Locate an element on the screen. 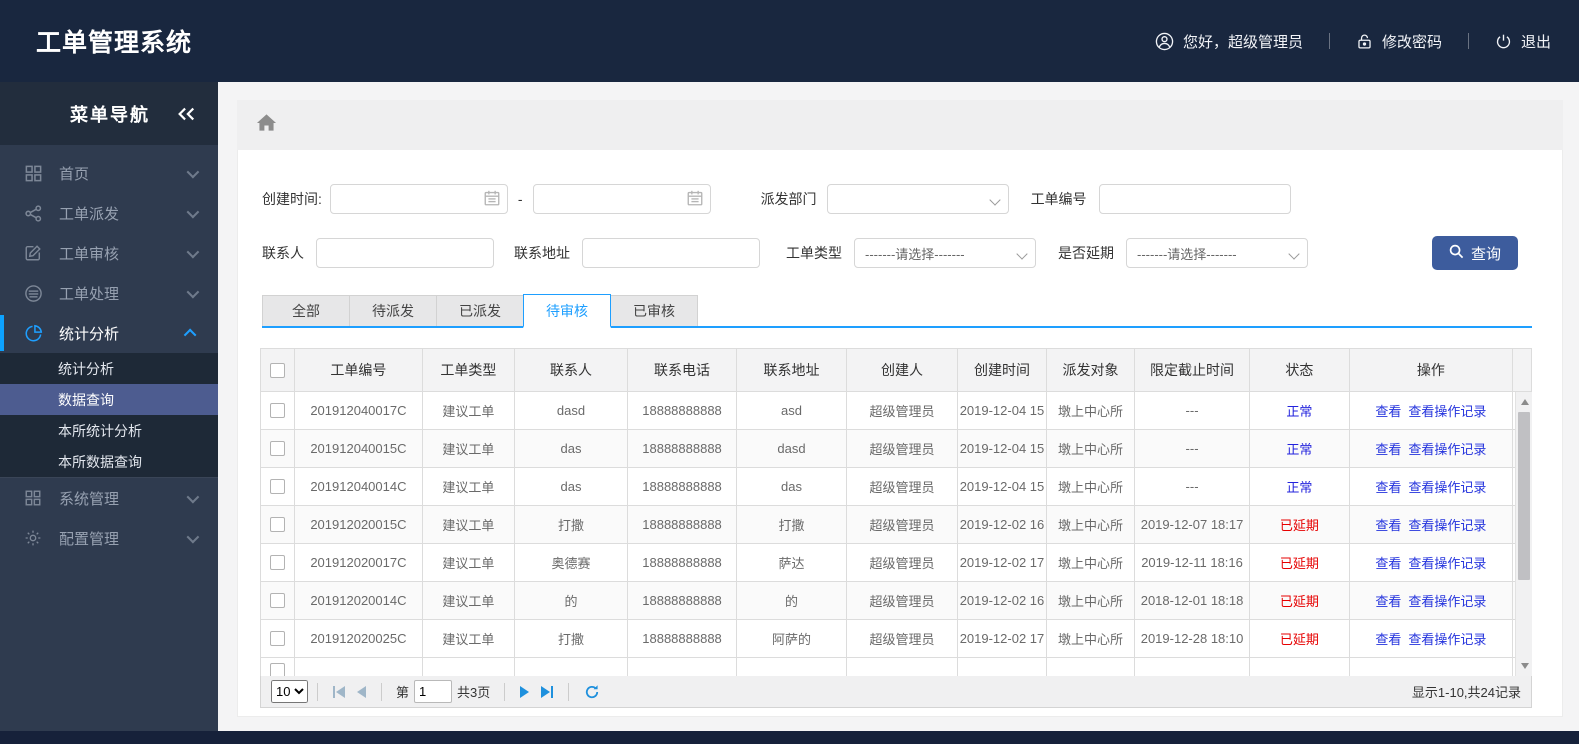 The height and width of the screenshot is (744, 1579). cell-contact: 奥德赛 is located at coordinates (571, 562).